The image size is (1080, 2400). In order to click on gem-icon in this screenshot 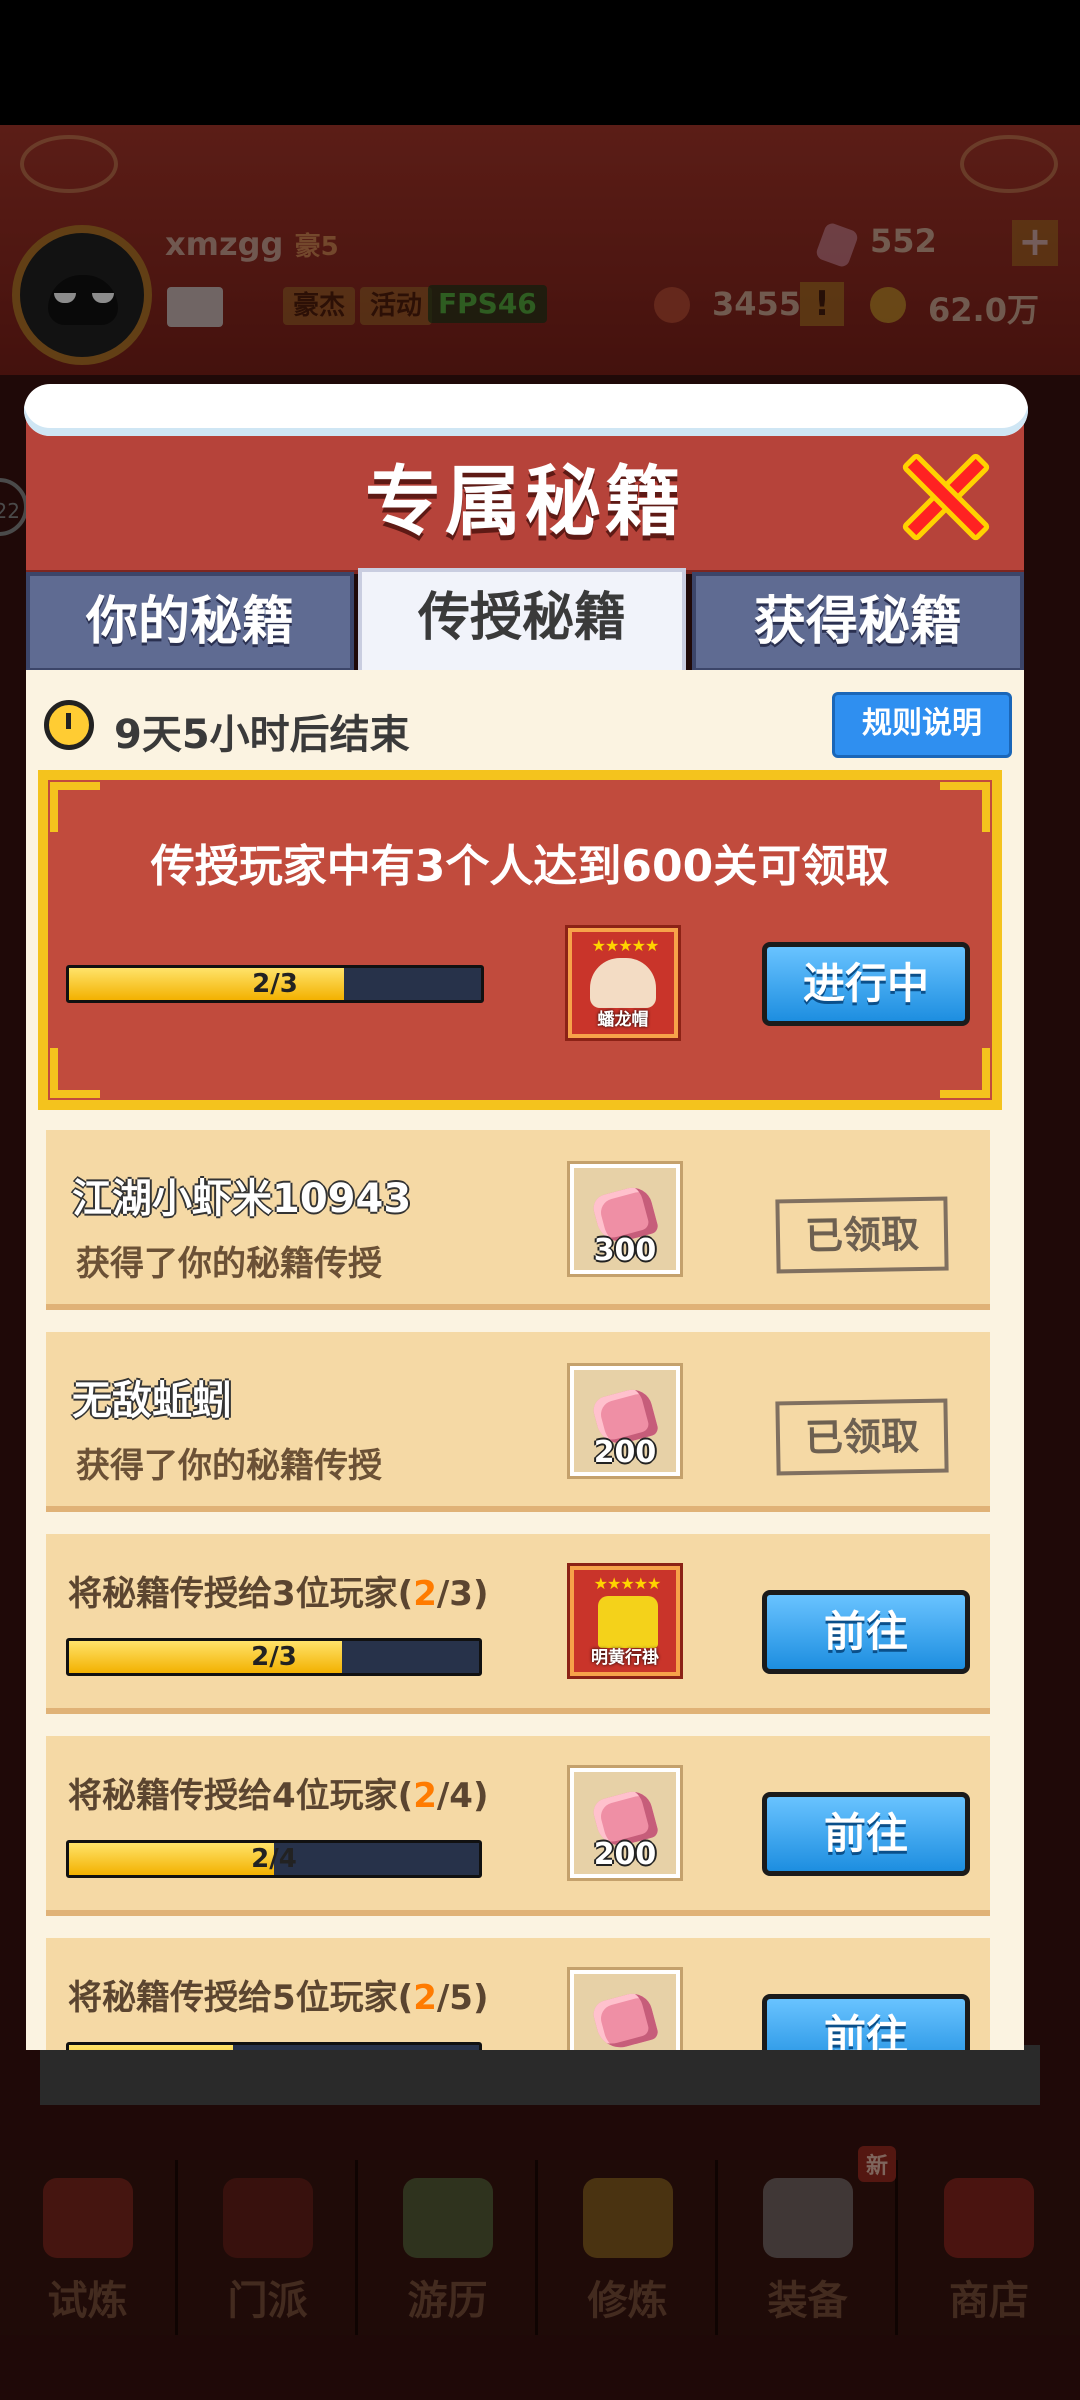, I will do `click(625, 2019)`.